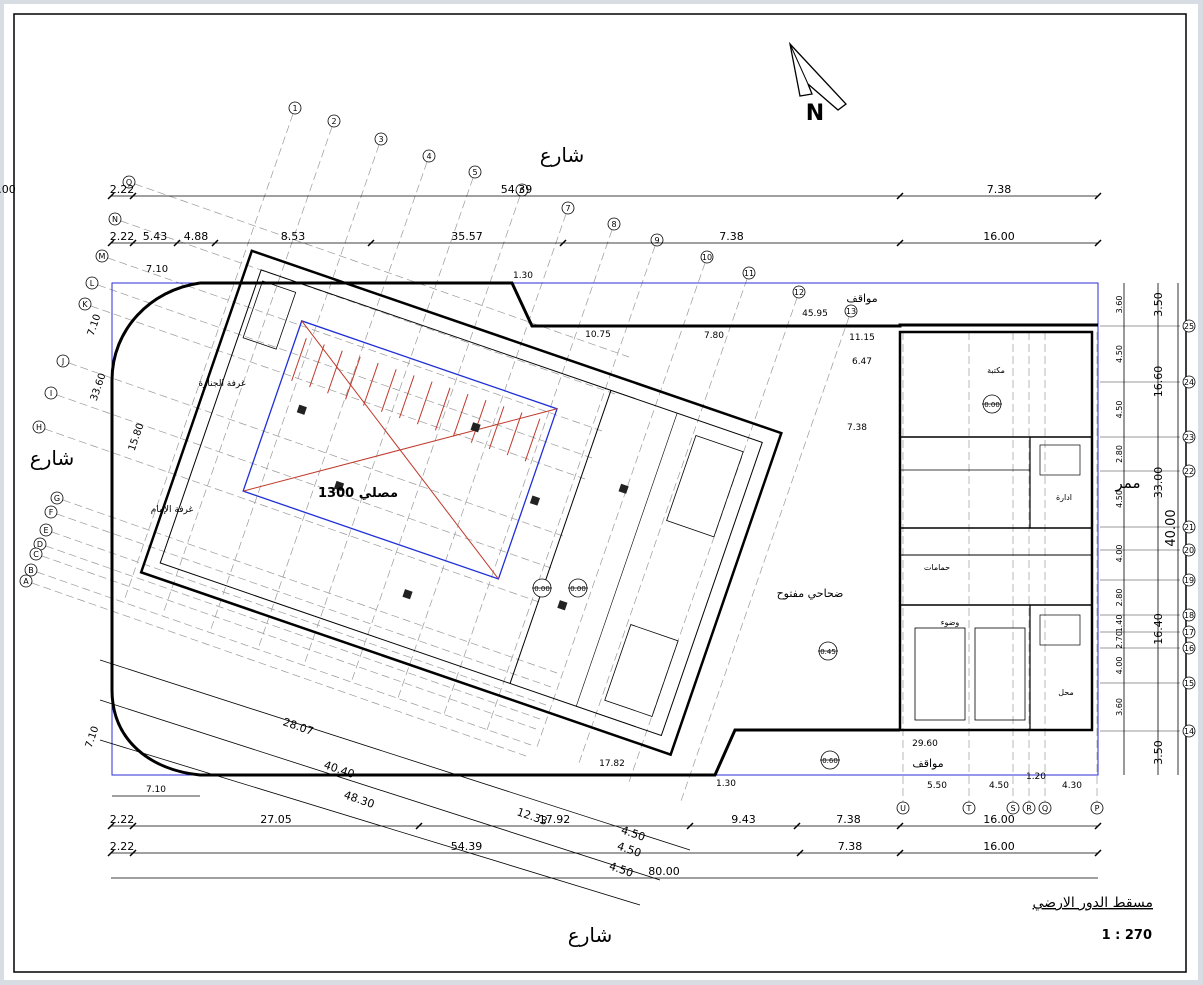 Image resolution: width=1203 pixels, height=985 pixels. Describe the element at coordinates (815, 314) in the screenshot. I see `dim-wall-top-0: 45.95` at that location.